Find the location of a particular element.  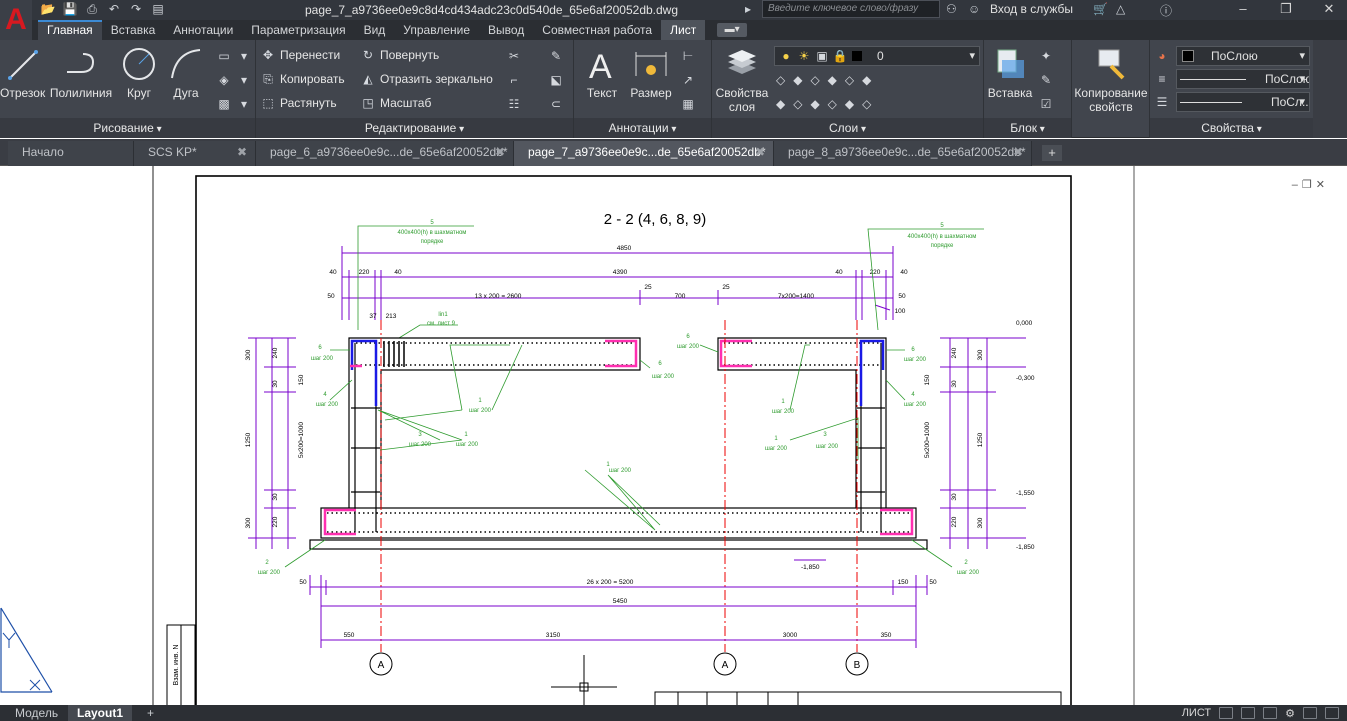

signin-button: Вход в службы is located at coordinates (1031, 9).